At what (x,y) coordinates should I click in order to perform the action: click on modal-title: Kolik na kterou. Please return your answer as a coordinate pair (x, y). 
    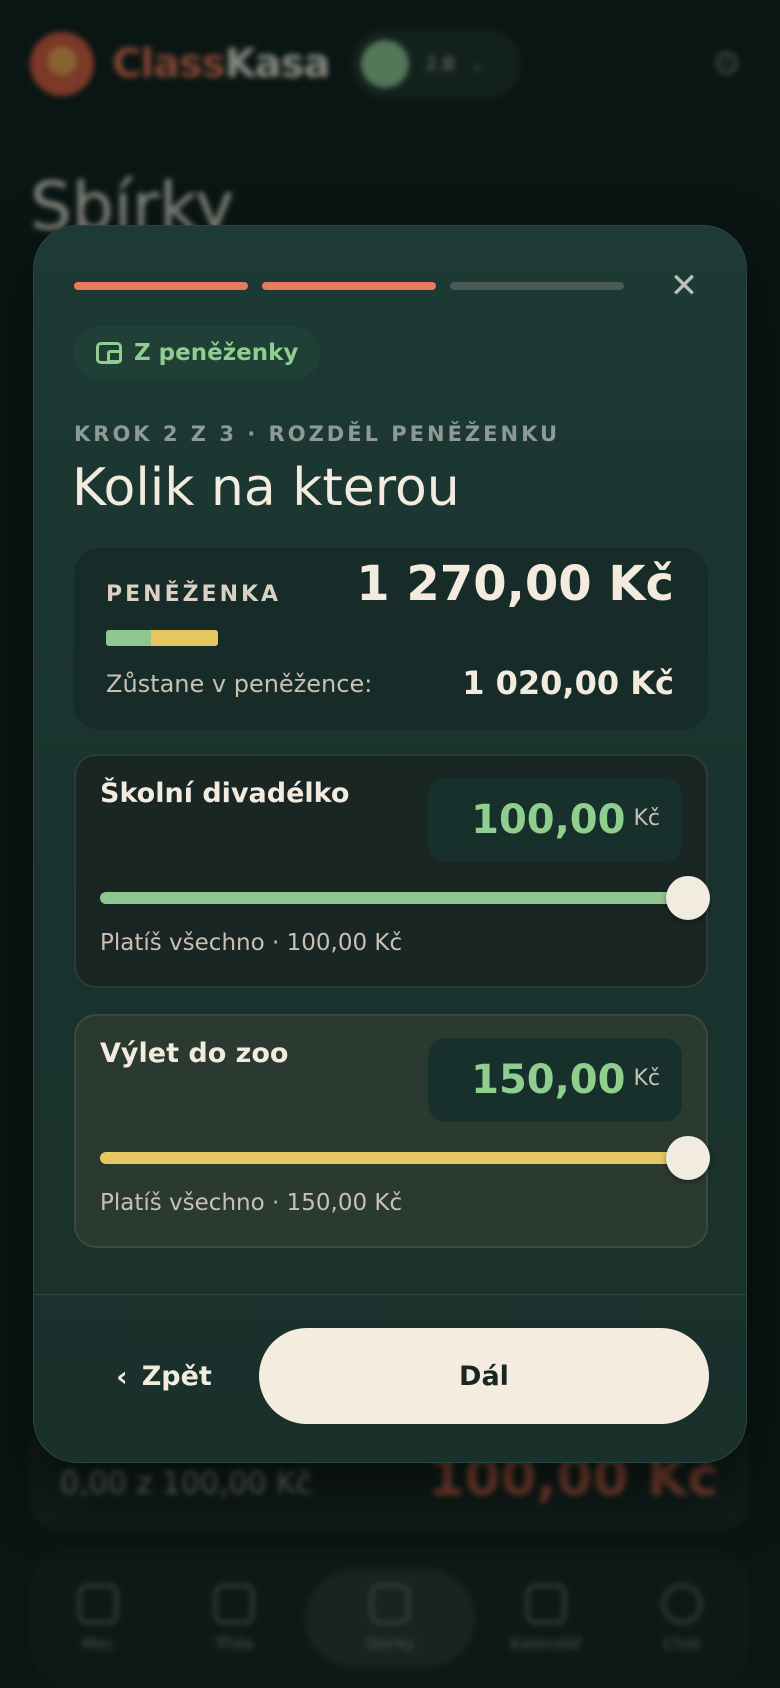
    Looking at the image, I should click on (266, 488).